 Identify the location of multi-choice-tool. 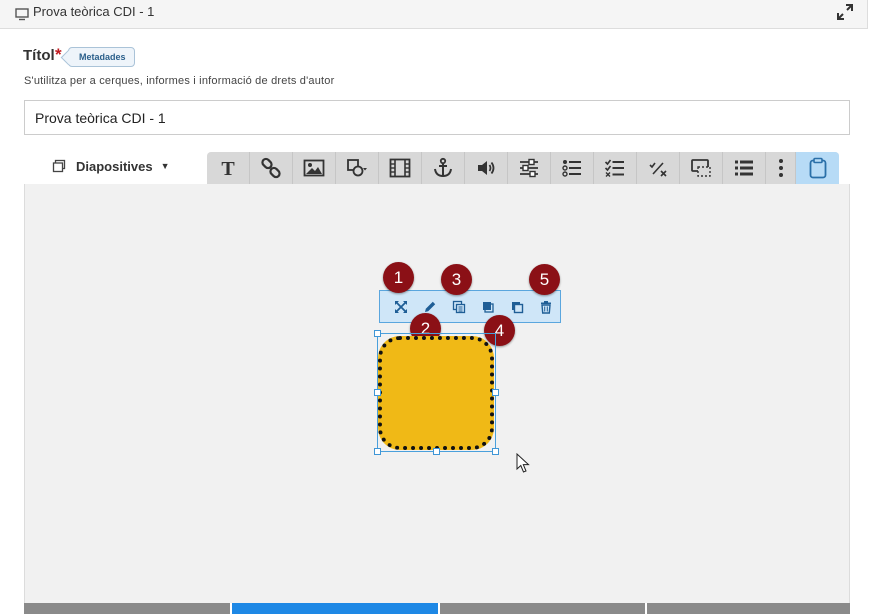
(615, 168).